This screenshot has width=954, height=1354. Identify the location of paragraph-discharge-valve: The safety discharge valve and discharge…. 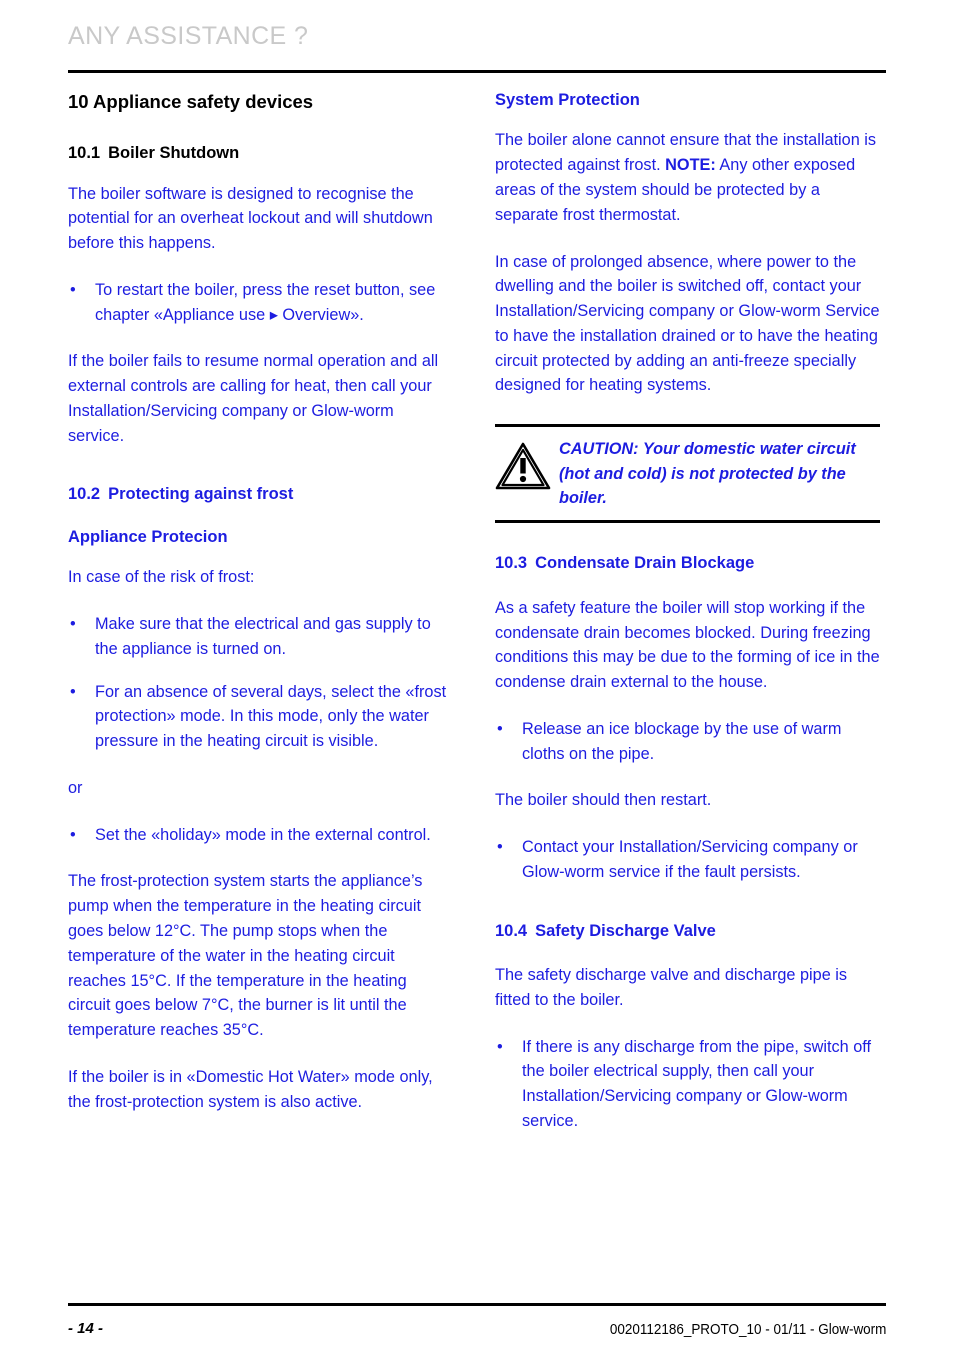
(671, 987).